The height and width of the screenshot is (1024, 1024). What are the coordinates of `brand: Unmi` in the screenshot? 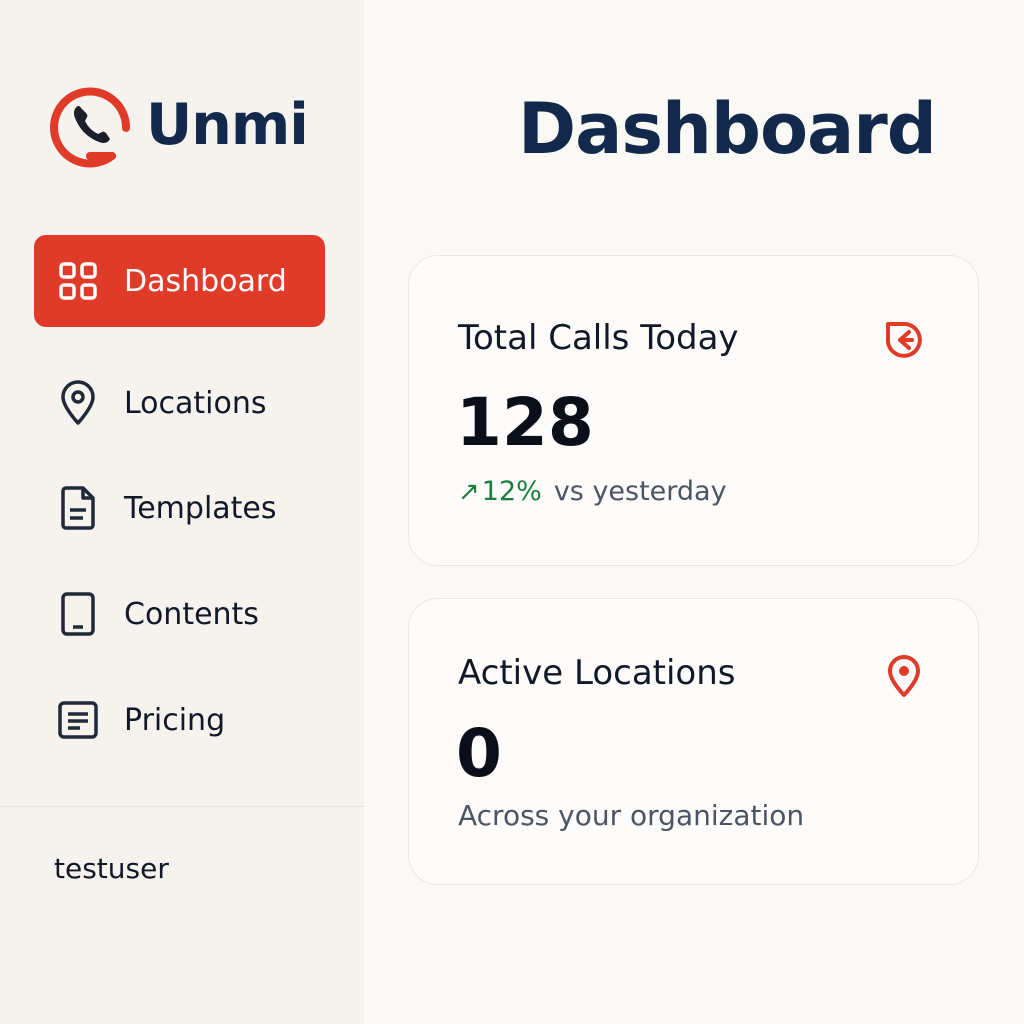 It's located at (179, 125).